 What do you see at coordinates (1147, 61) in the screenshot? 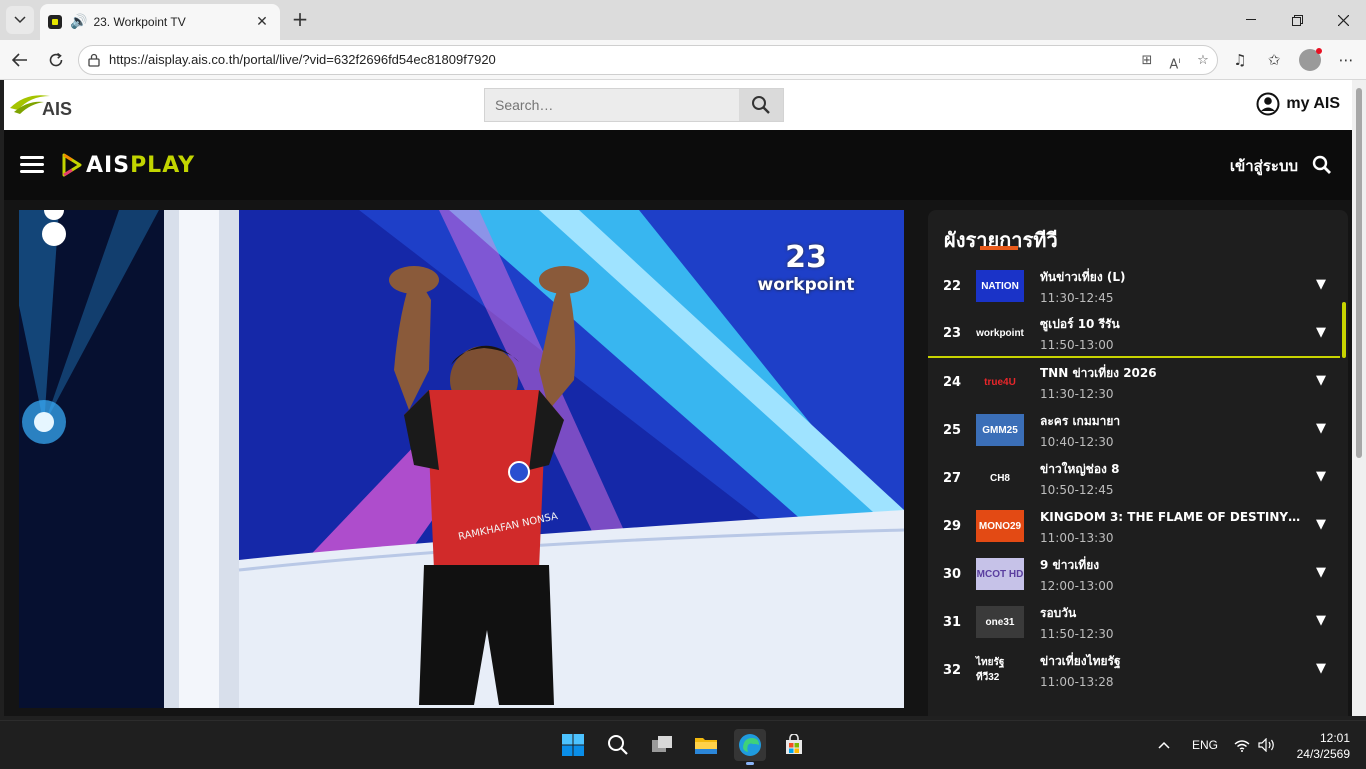
I see `app-available-icon: ⊞` at bounding box center [1147, 61].